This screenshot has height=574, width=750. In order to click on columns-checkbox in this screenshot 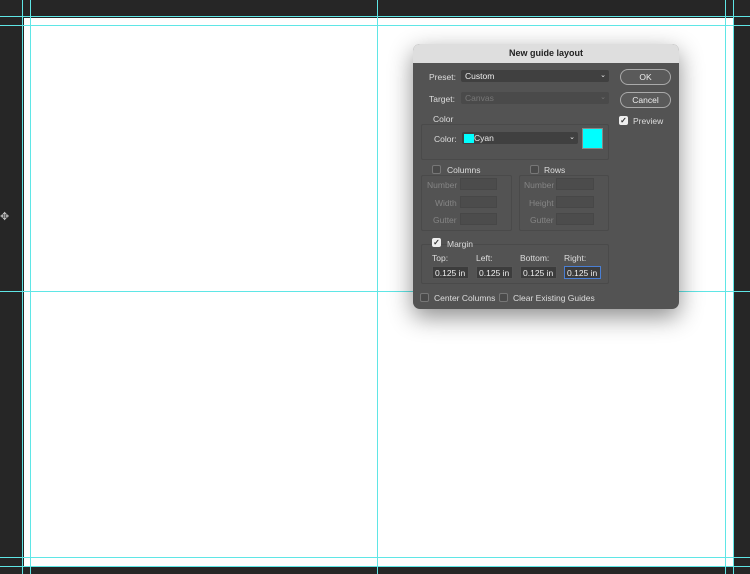, I will do `click(436, 169)`.